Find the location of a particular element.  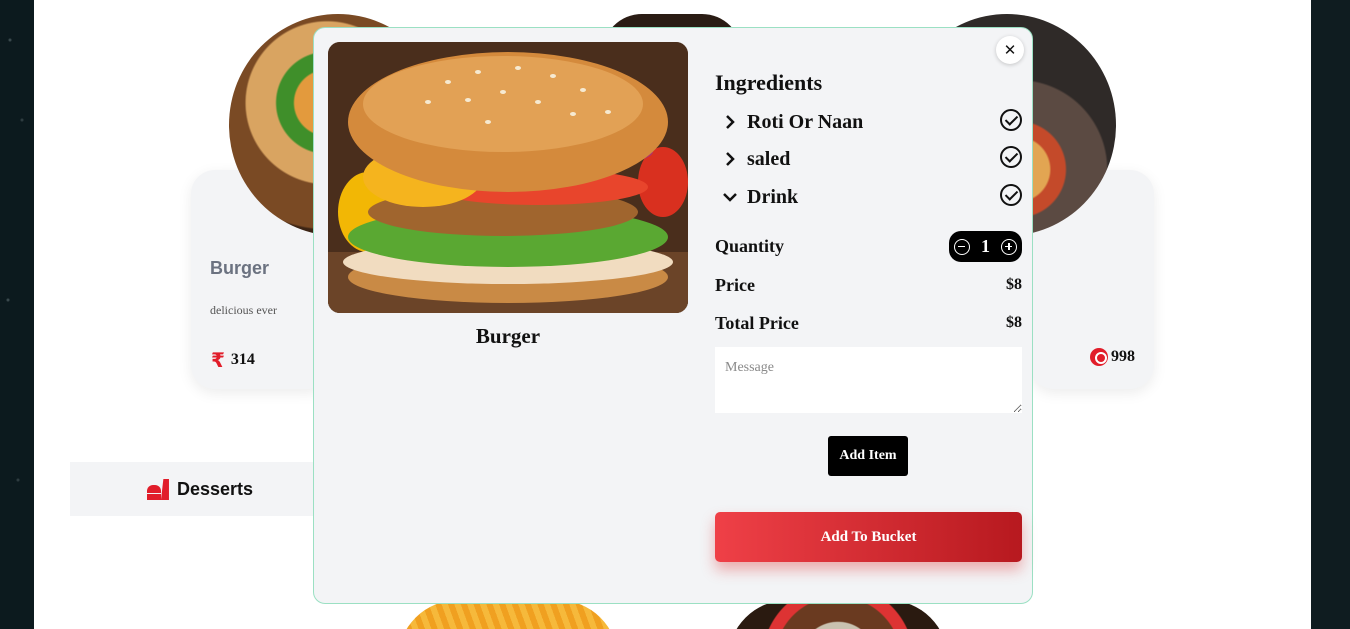

quantity-value: 1 is located at coordinates (985, 246).